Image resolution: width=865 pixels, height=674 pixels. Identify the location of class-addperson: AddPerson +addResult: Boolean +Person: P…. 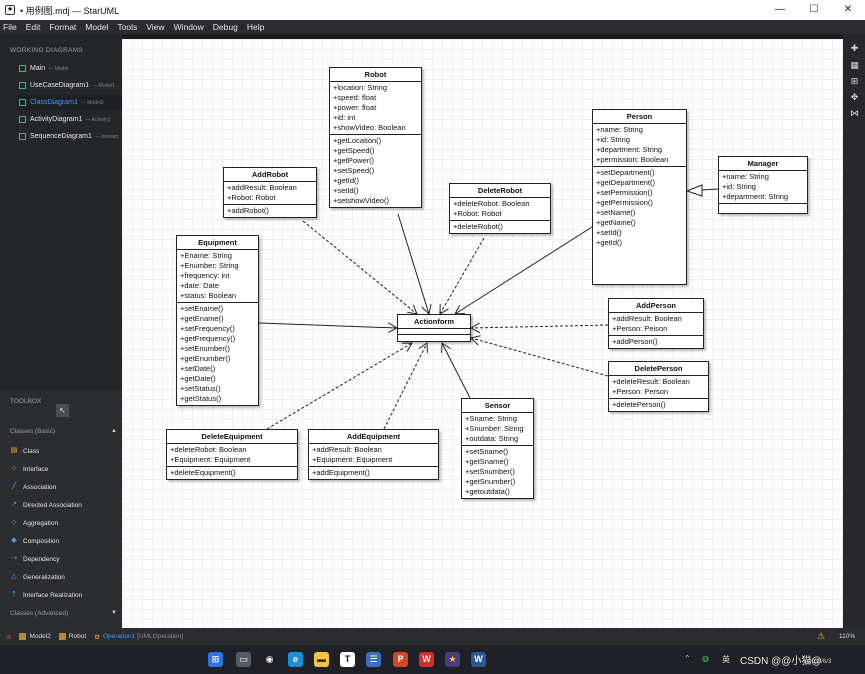
(656, 323).